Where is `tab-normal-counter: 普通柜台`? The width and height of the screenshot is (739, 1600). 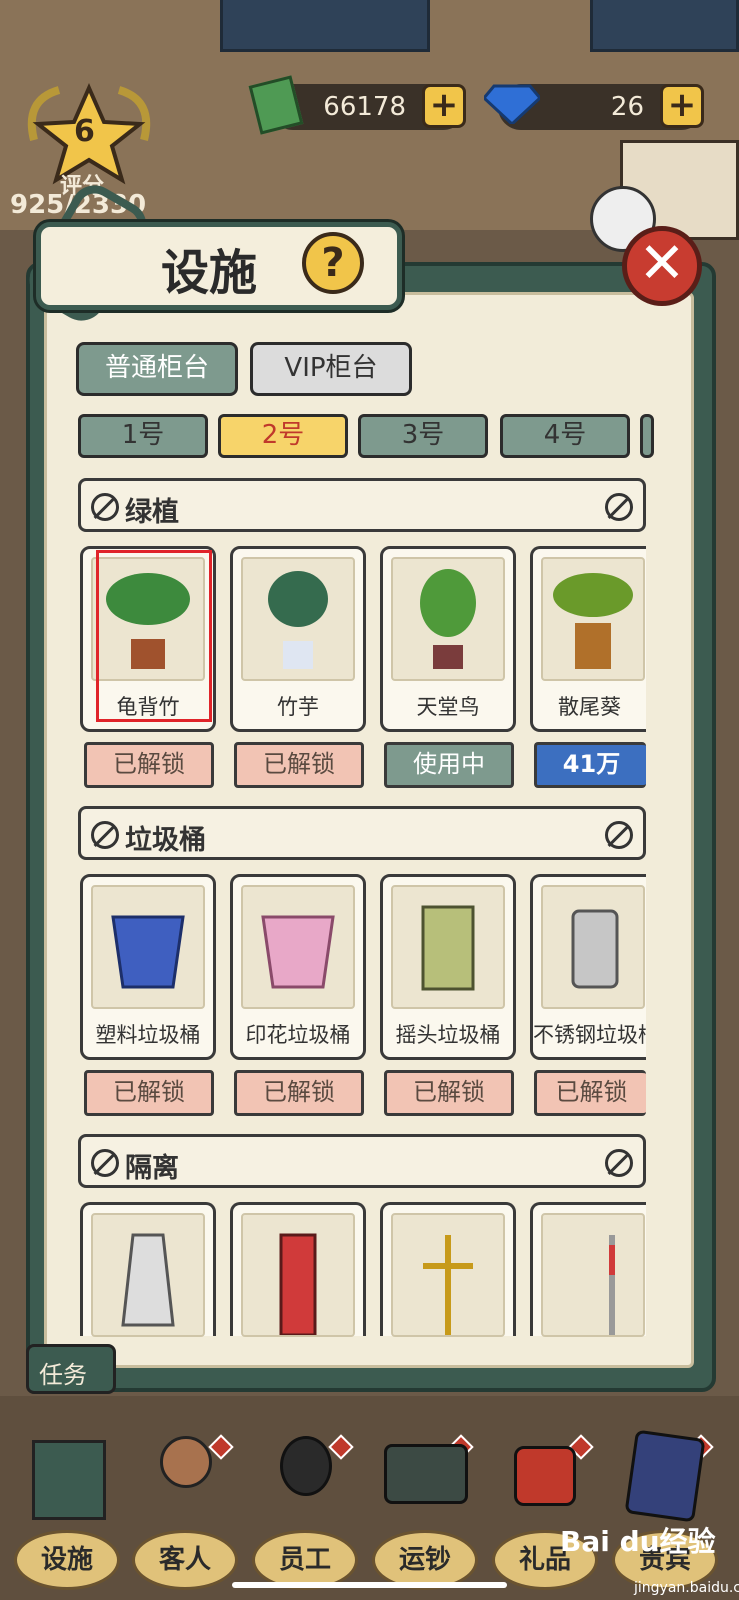 tab-normal-counter: 普通柜台 is located at coordinates (157, 369).